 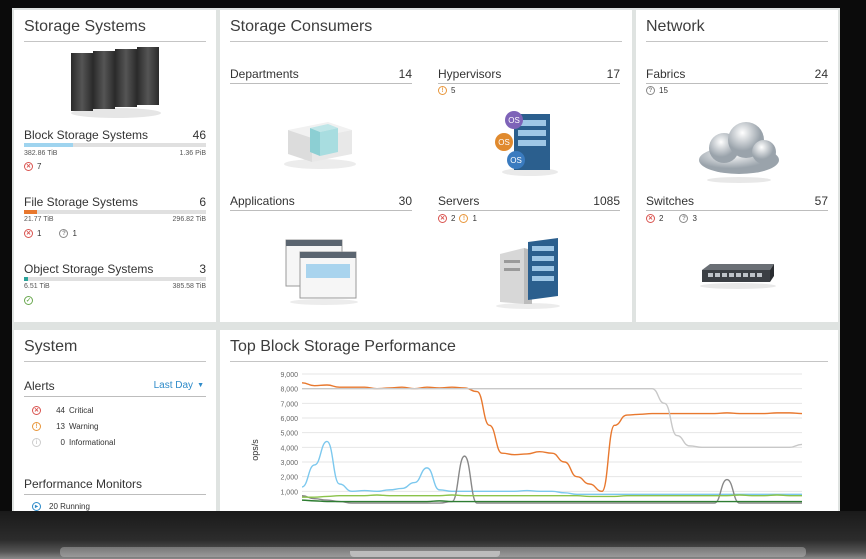 I want to click on object-storage-status: ✓, so click(x=28, y=300).